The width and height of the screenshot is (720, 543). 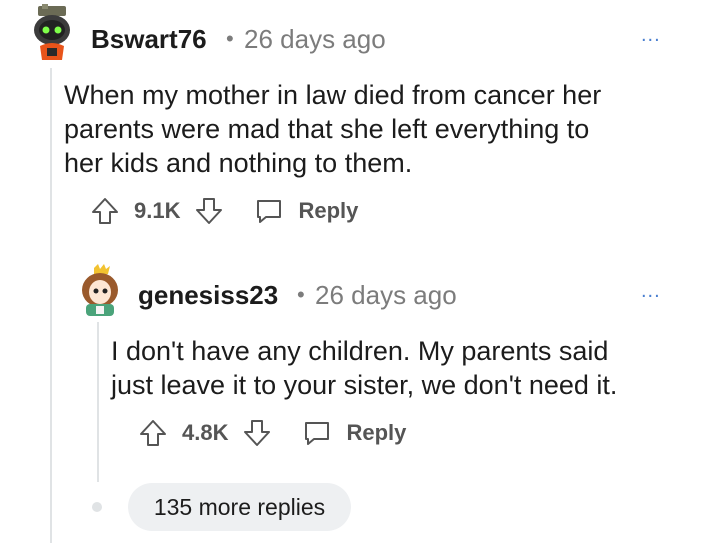 What do you see at coordinates (100, 290) in the screenshot?
I see `girl-avatar-icon` at bounding box center [100, 290].